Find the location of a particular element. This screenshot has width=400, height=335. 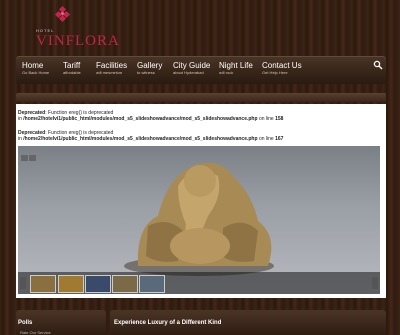

nav-item-gallery: Gallery to witness is located at coordinates (149, 68).